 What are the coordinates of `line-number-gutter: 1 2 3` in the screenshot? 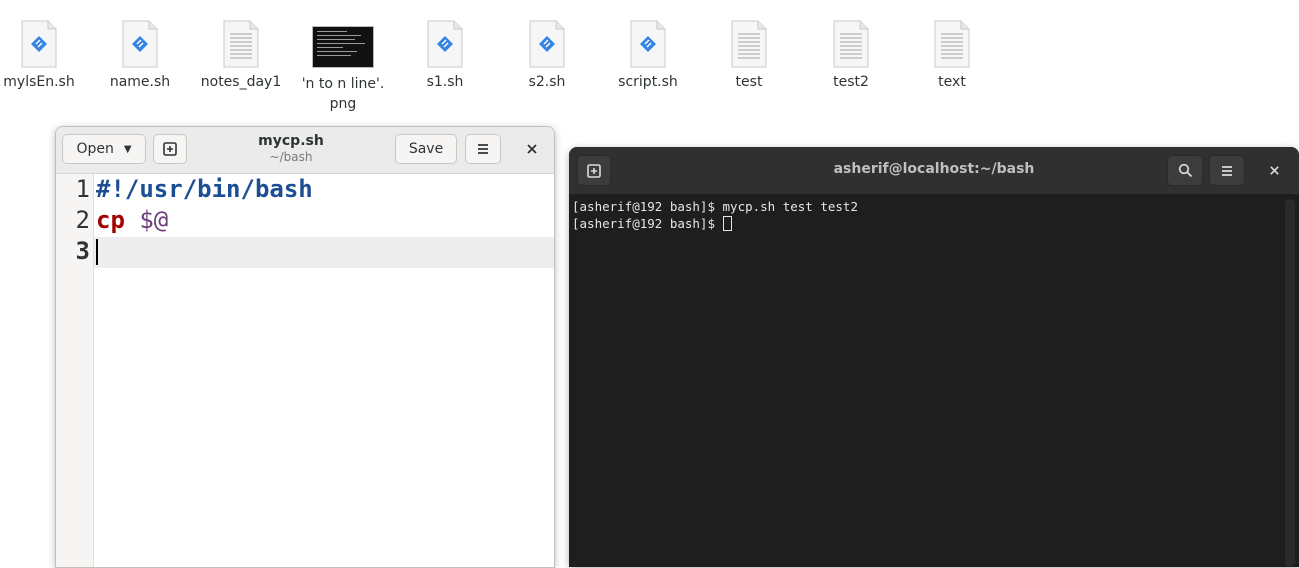 It's located at (75, 370).